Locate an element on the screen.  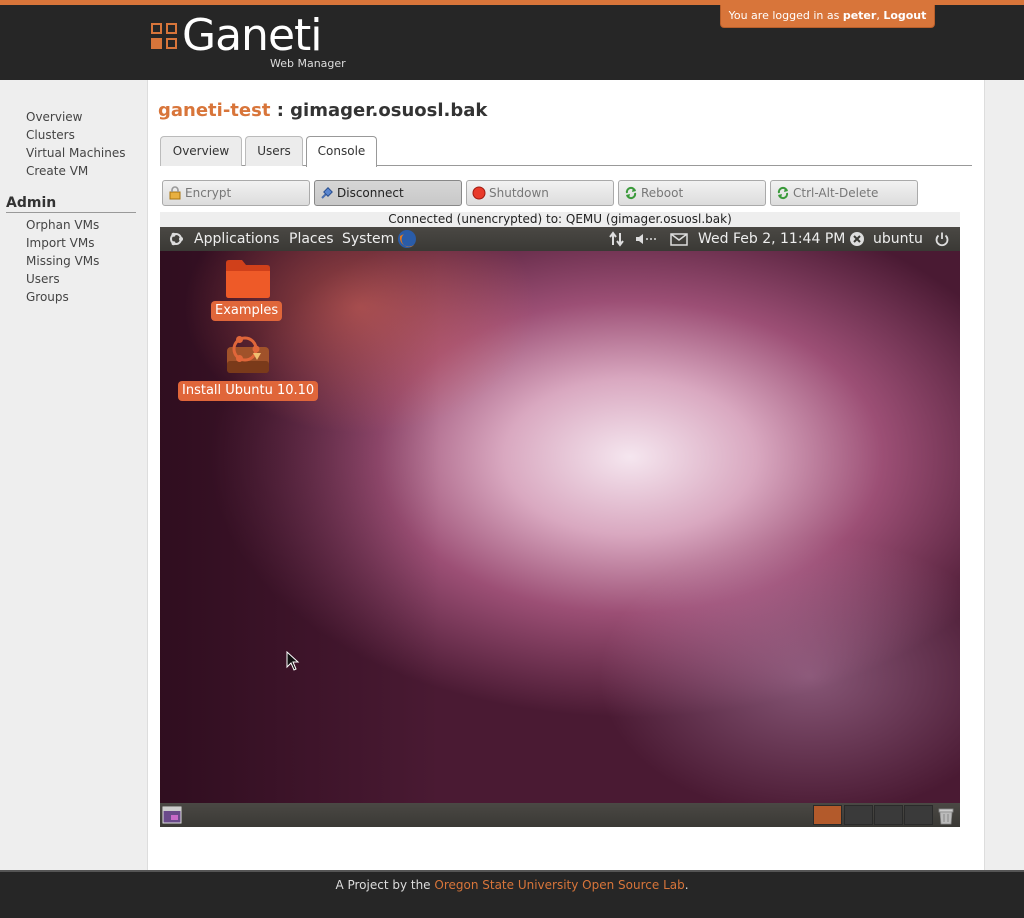
menu-places: Places is located at coordinates (311, 239).